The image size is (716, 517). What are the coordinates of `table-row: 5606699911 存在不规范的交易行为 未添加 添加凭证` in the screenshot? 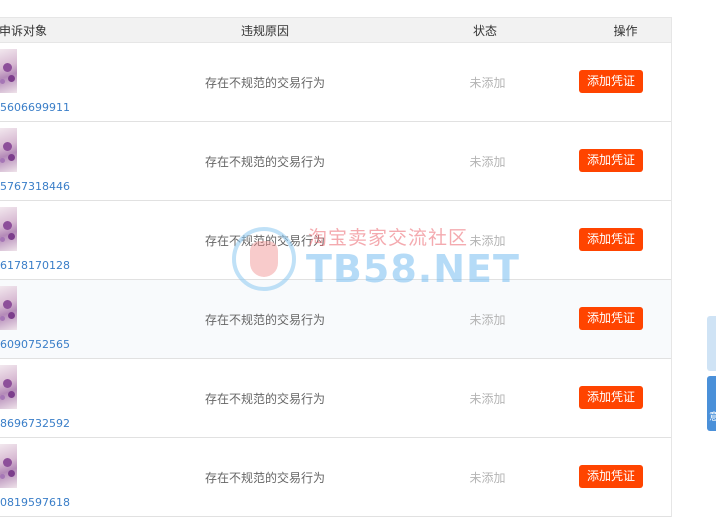 It's located at (335, 82).